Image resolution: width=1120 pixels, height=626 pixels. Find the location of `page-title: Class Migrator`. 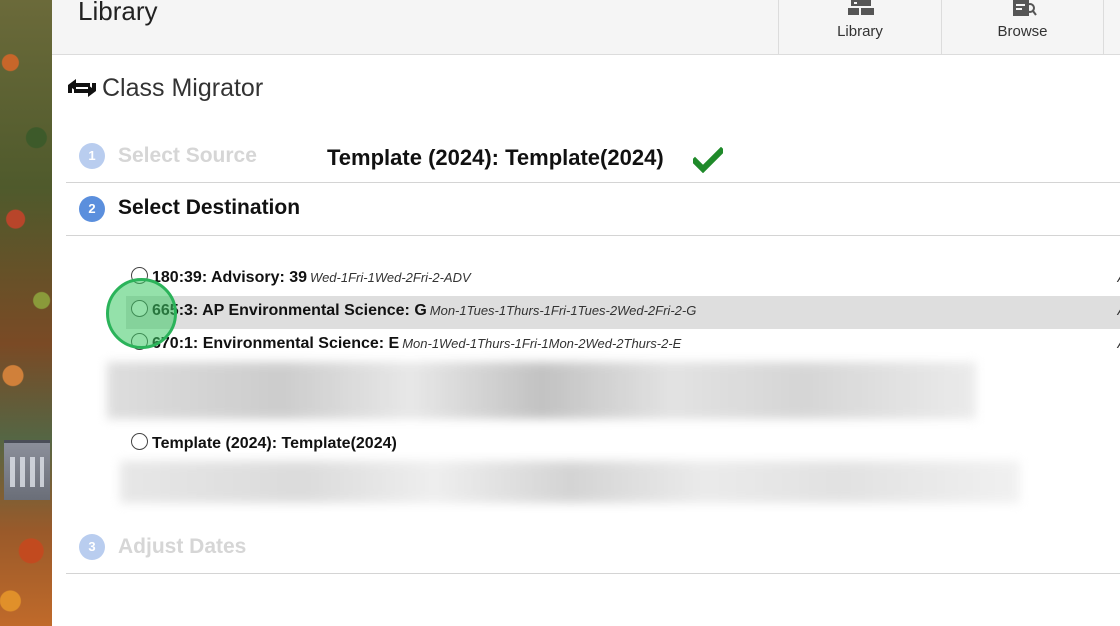

page-title: Class Migrator is located at coordinates (183, 87).